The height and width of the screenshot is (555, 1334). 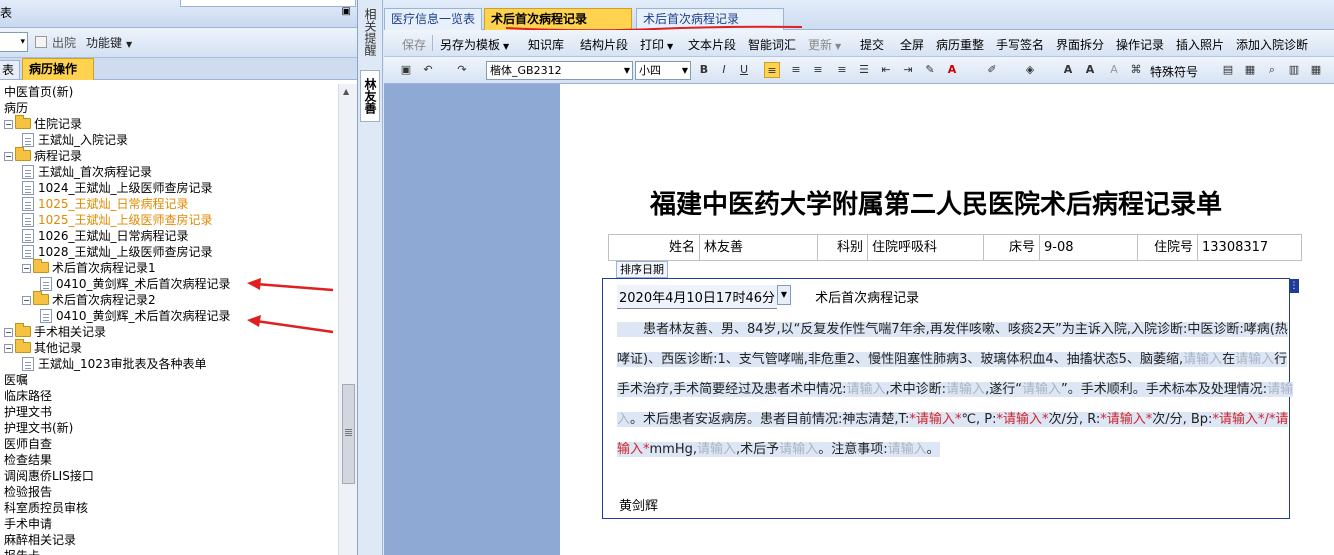 What do you see at coordinates (783, 295) in the screenshot?
I see `chevron-down-icon: ▼` at bounding box center [783, 295].